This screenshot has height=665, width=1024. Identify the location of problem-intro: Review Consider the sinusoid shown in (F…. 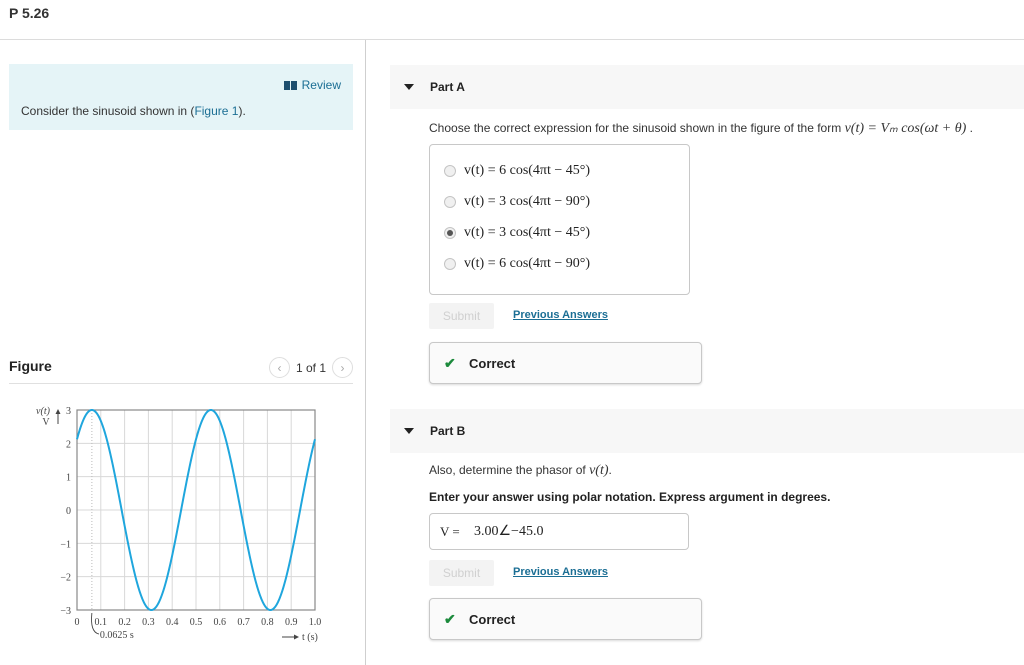
(181, 97).